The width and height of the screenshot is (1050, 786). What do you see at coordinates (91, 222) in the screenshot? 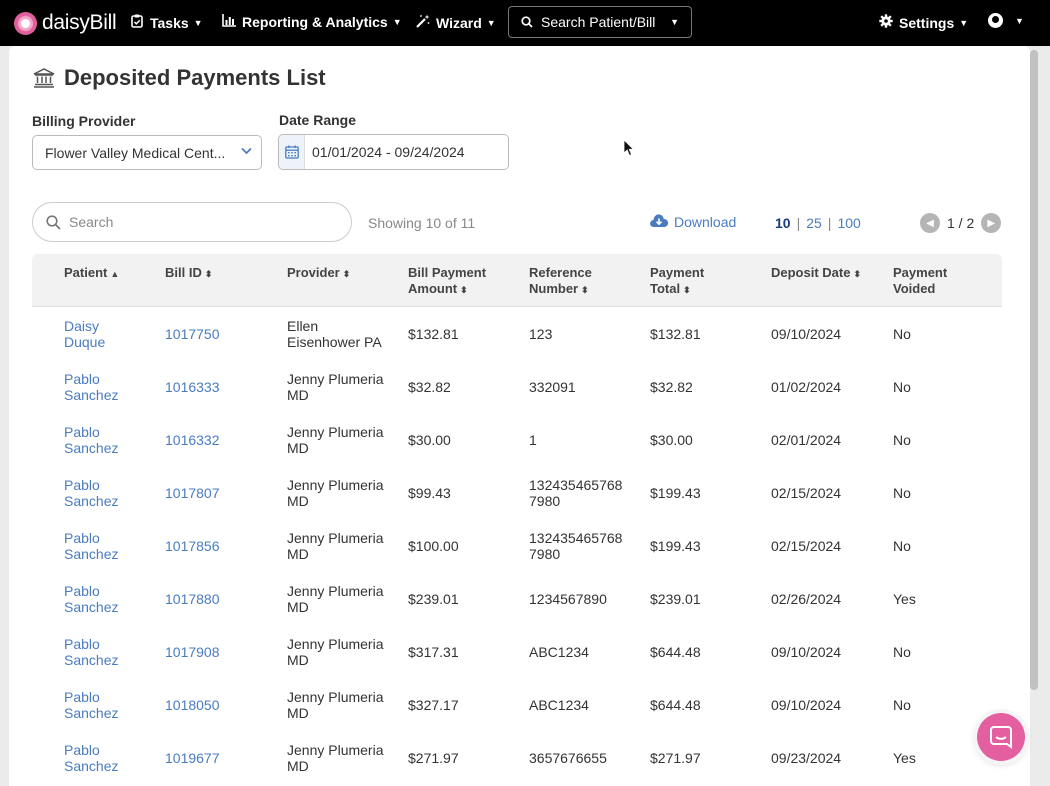
I see `search-placeholder: Search` at bounding box center [91, 222].